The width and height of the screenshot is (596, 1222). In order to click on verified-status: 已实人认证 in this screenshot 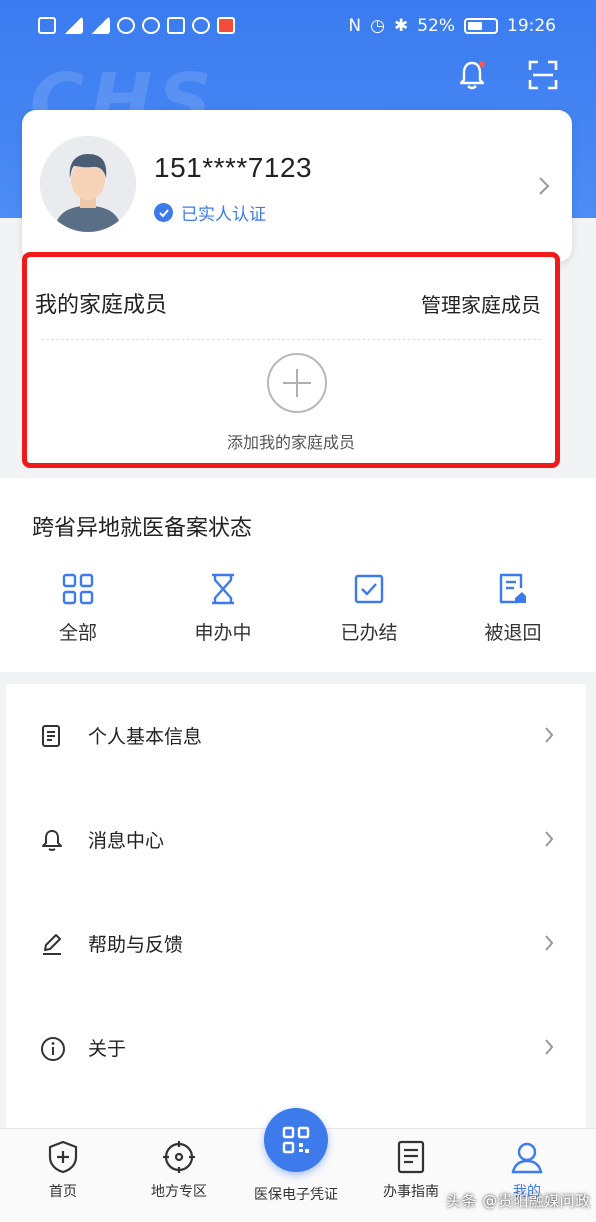, I will do `click(210, 212)`.